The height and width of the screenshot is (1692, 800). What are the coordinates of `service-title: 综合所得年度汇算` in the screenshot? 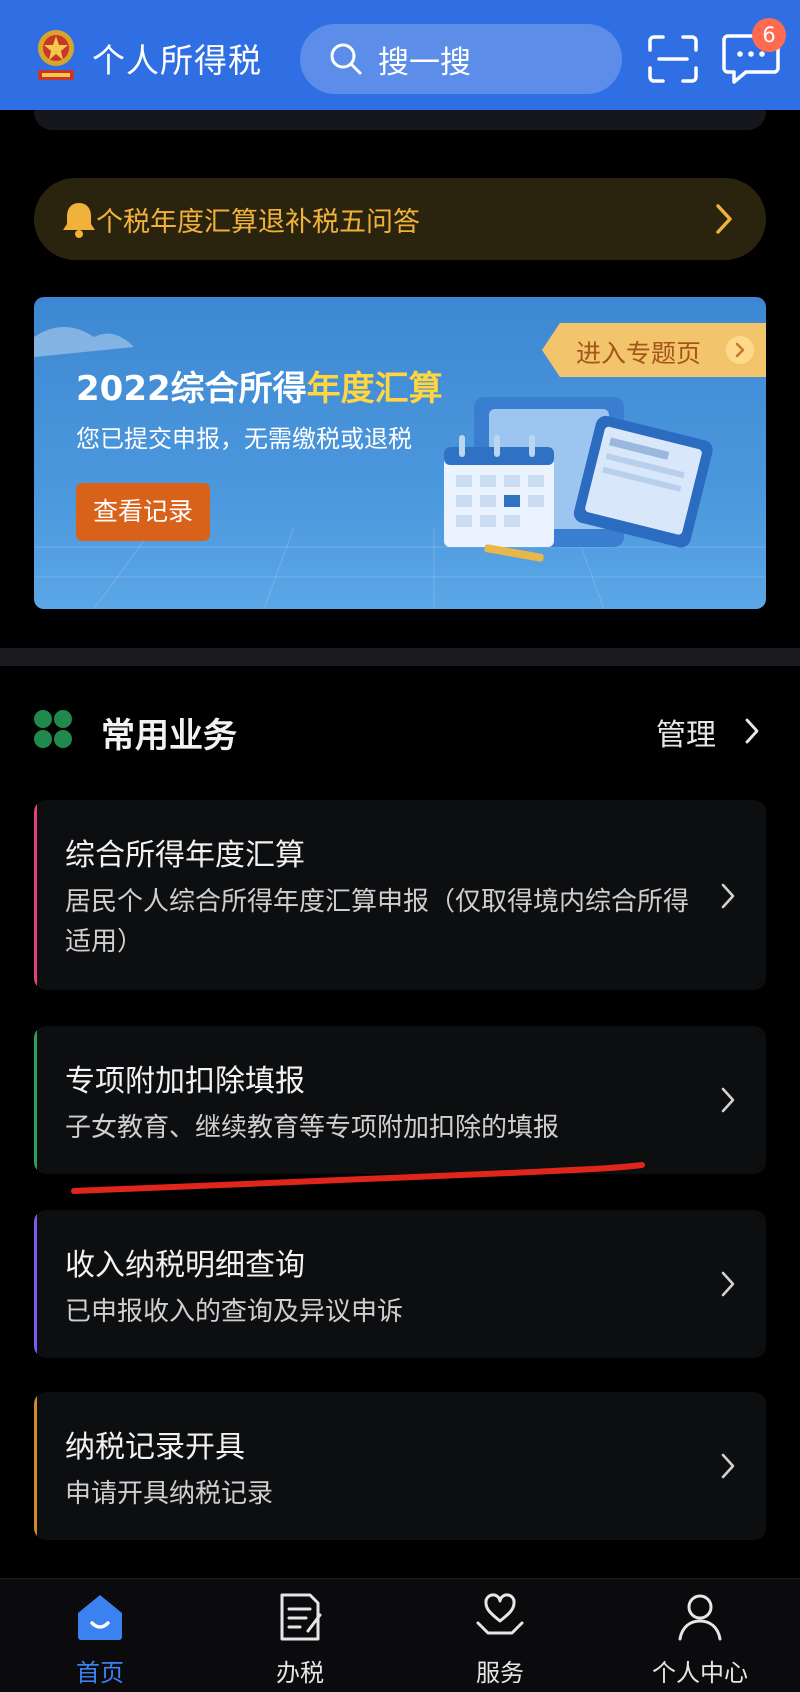 It's located at (185, 855).